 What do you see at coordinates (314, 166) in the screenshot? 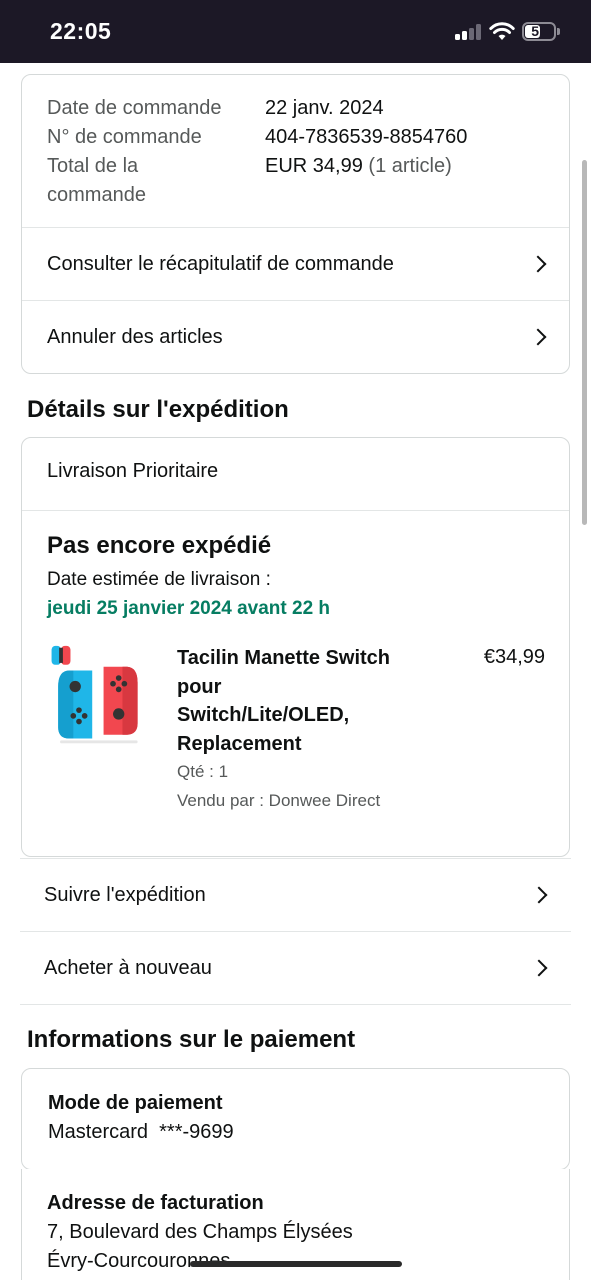
I see `order-total-amount: EUR 34,99` at bounding box center [314, 166].